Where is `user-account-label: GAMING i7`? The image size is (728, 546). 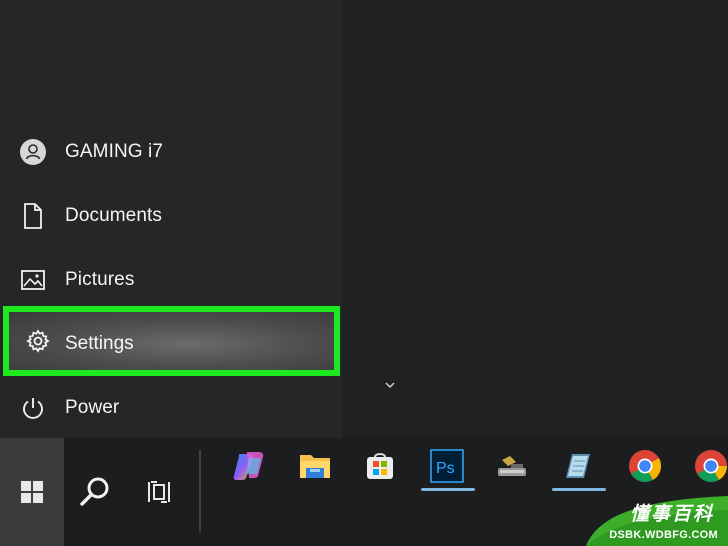 user-account-label: GAMING i7 is located at coordinates (114, 151).